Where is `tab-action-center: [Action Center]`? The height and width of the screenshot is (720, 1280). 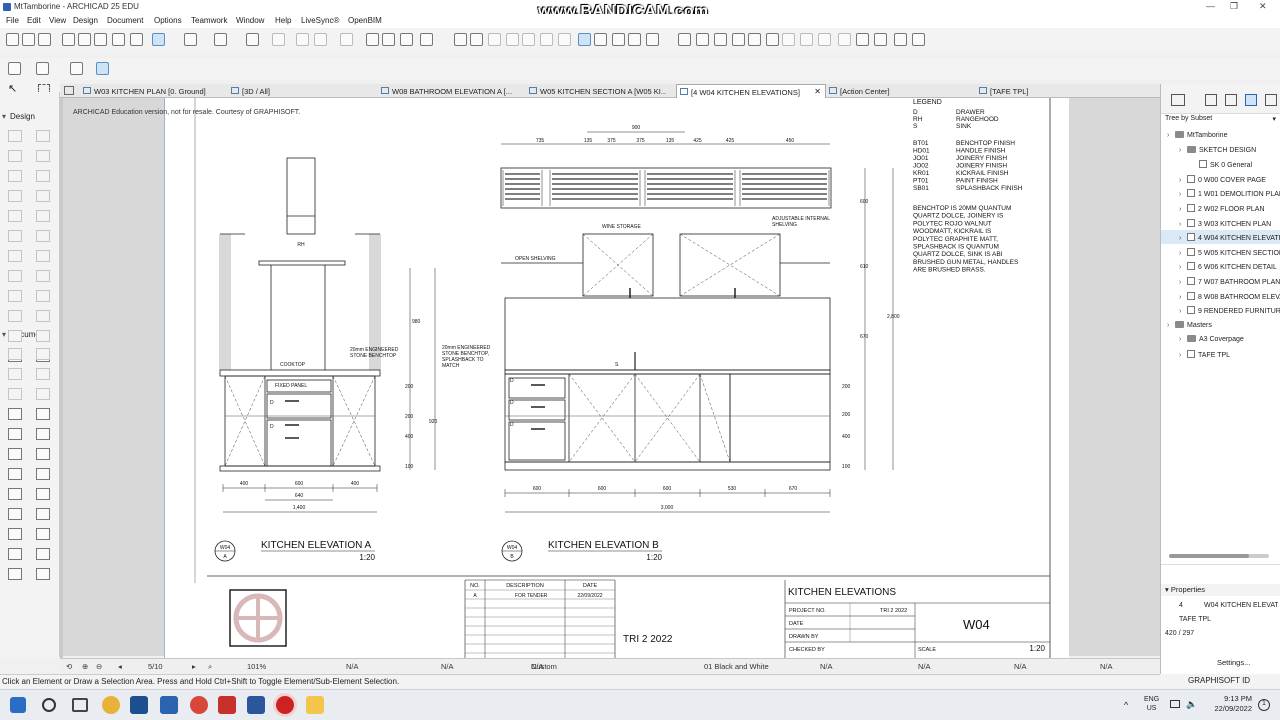
tab-action-center: [Action Center] is located at coordinates (896, 91).